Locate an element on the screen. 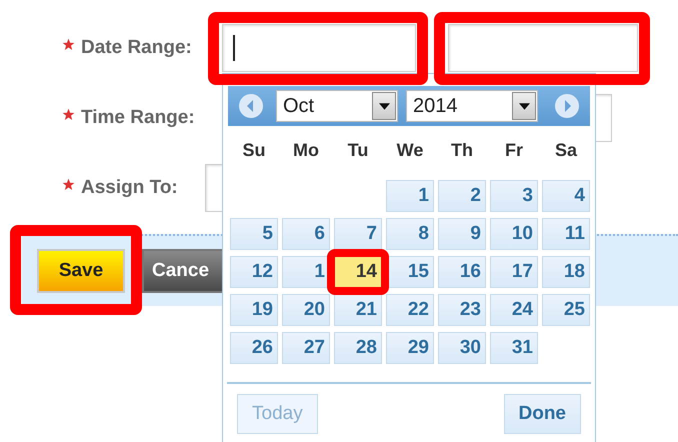  day-cell: 8 is located at coordinates (410, 234).